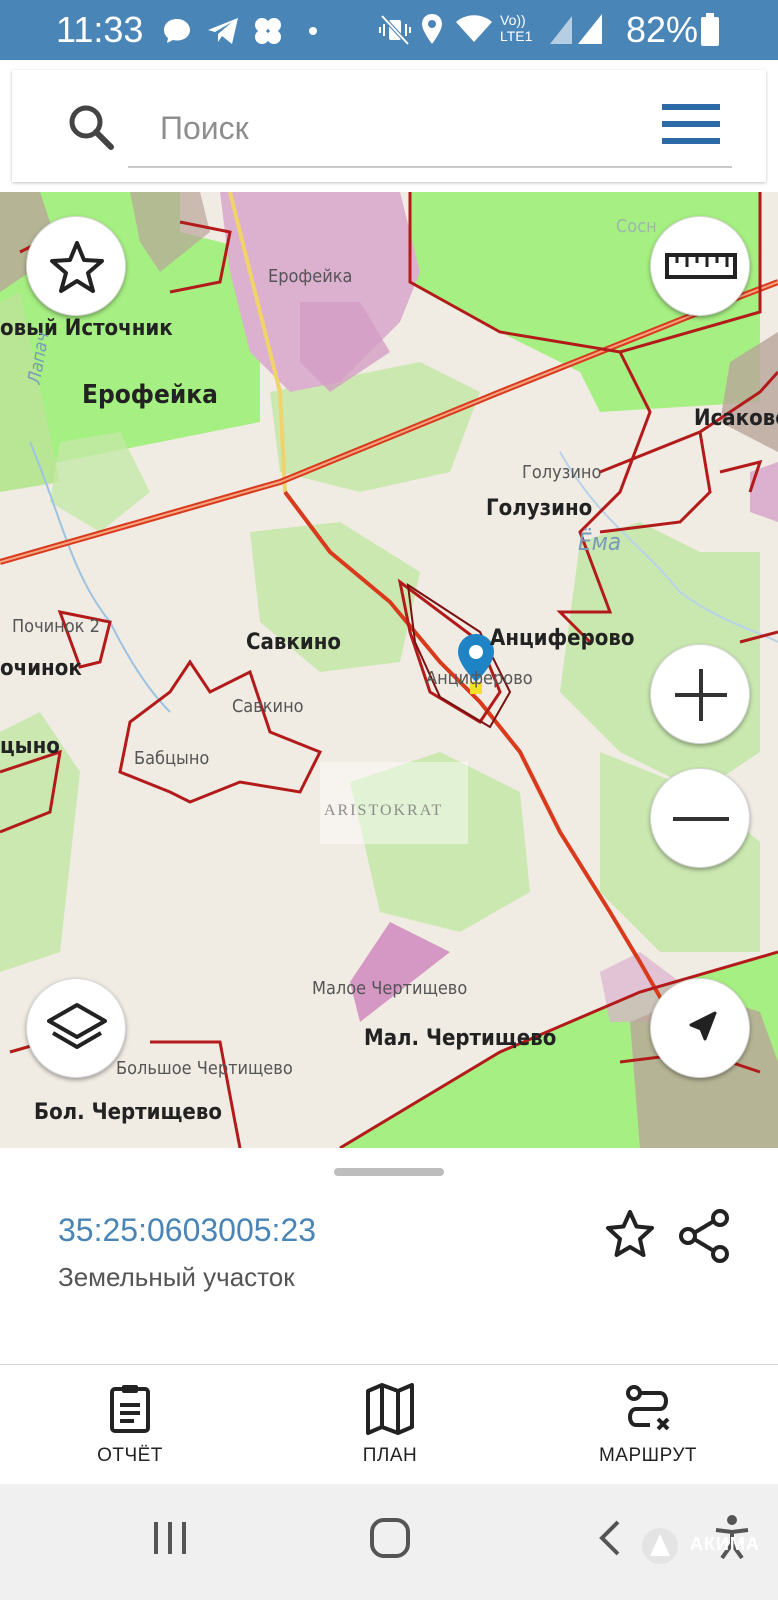 The image size is (778, 1600). Describe the element at coordinates (630, 1234) in the screenshot. I see `add-favorite-icon` at that location.